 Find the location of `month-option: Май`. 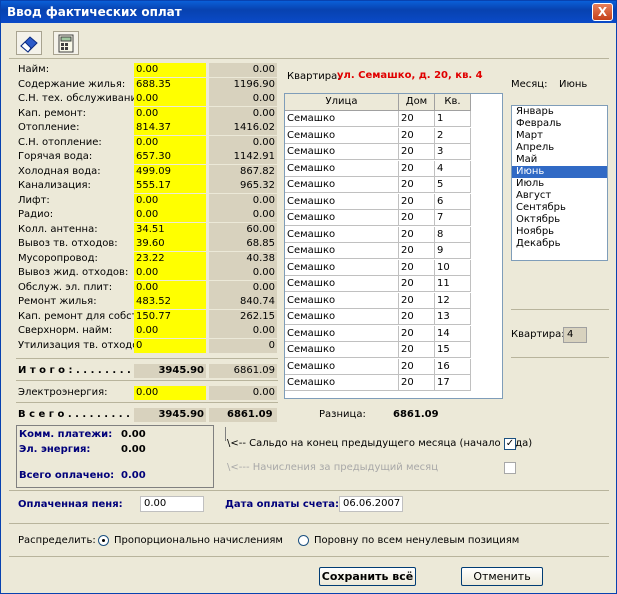

month-option: Май is located at coordinates (559, 160).